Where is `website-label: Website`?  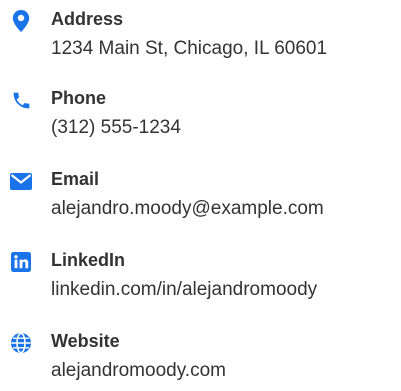
website-label: Website is located at coordinates (85, 341).